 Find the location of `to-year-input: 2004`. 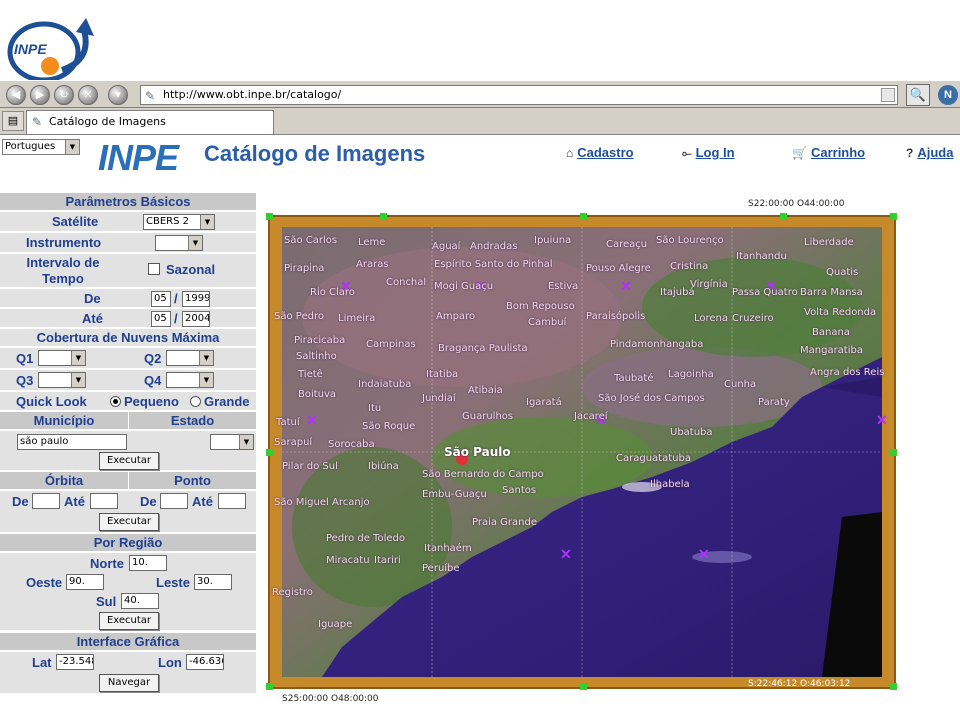

to-year-input: 2004 is located at coordinates (196, 319).